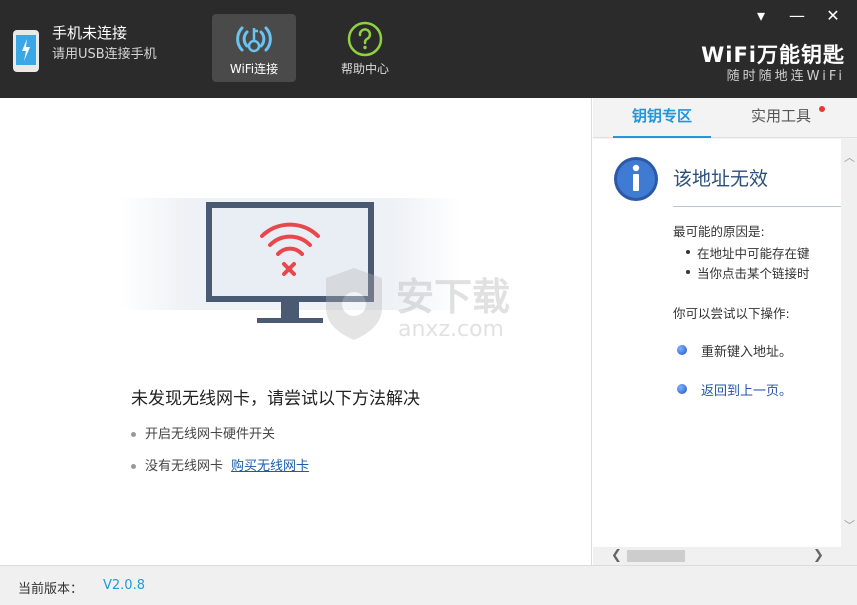 This screenshot has width=857, height=605. Describe the element at coordinates (731, 313) in the screenshot. I see `try-heading: 你可以尝试以下操作:` at that location.